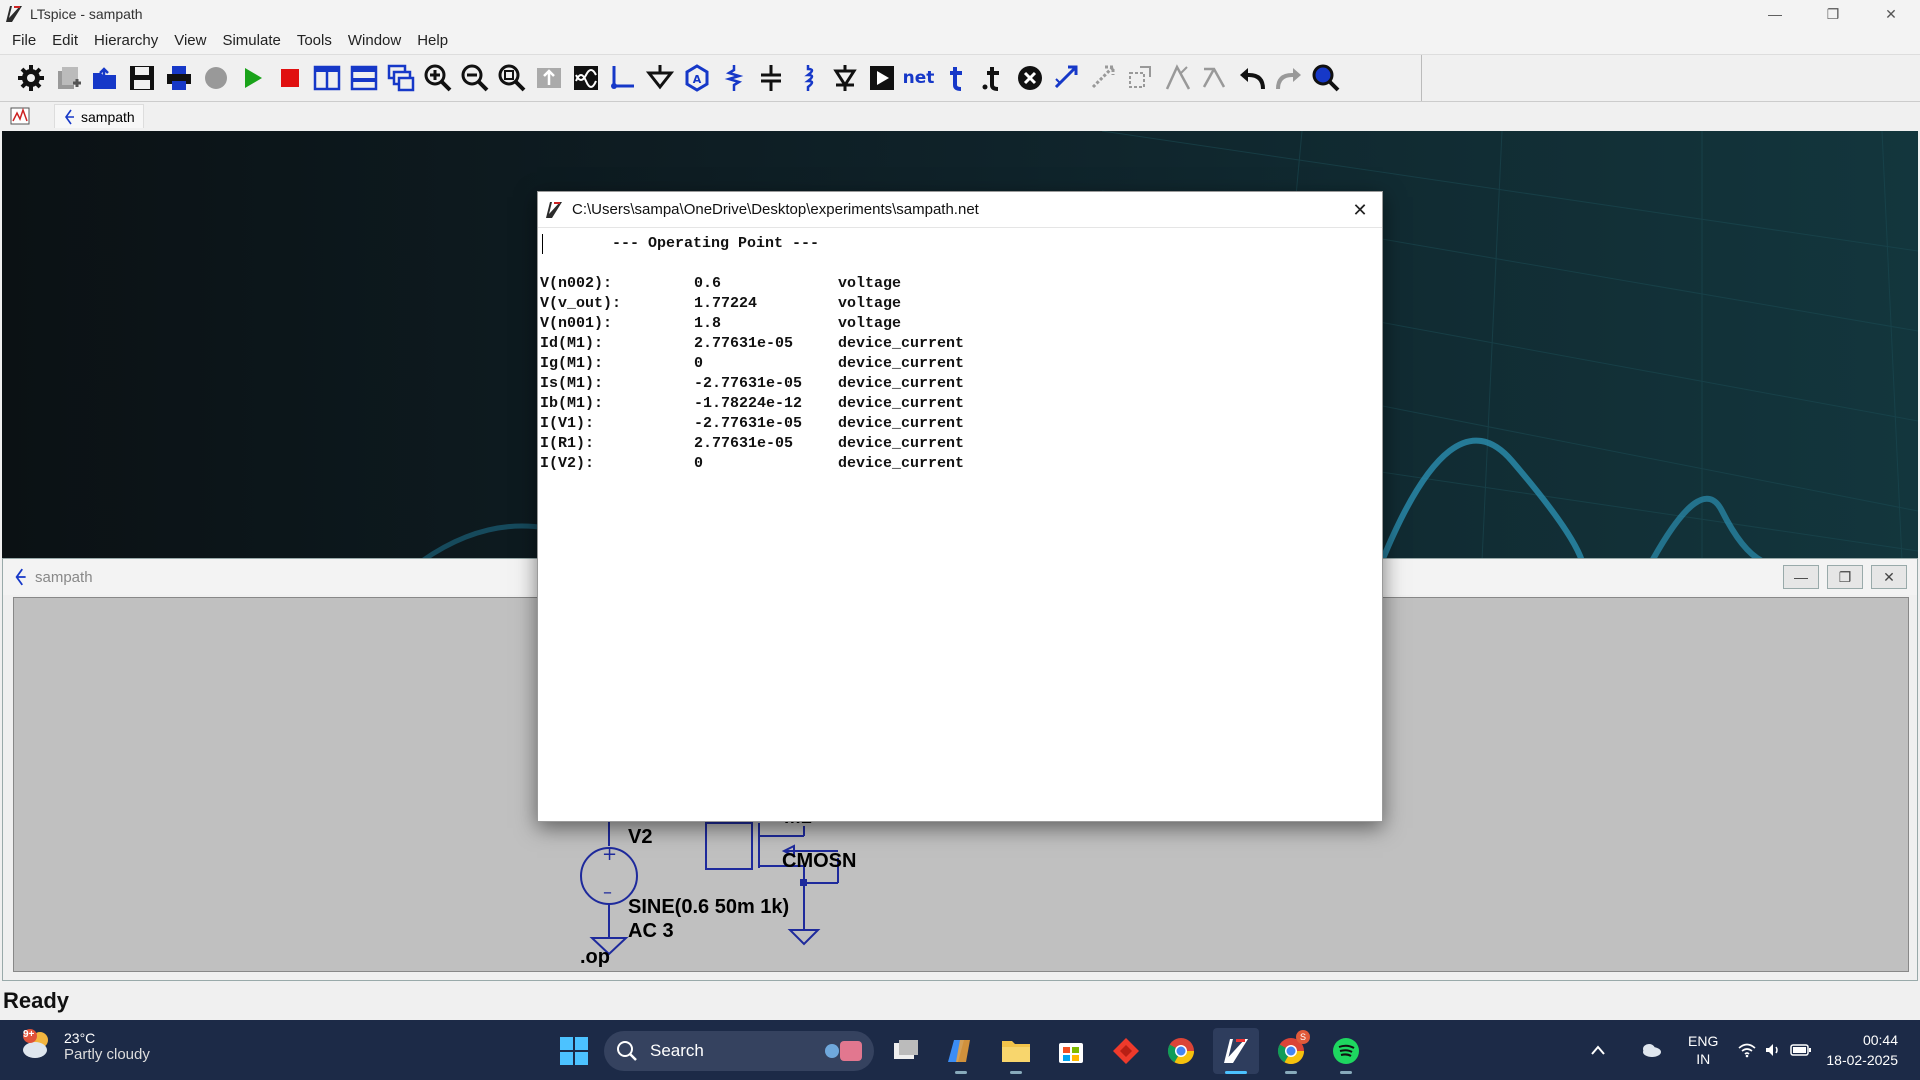 The image size is (1920, 1080). I want to click on folder-icon, so click(1016, 1051).